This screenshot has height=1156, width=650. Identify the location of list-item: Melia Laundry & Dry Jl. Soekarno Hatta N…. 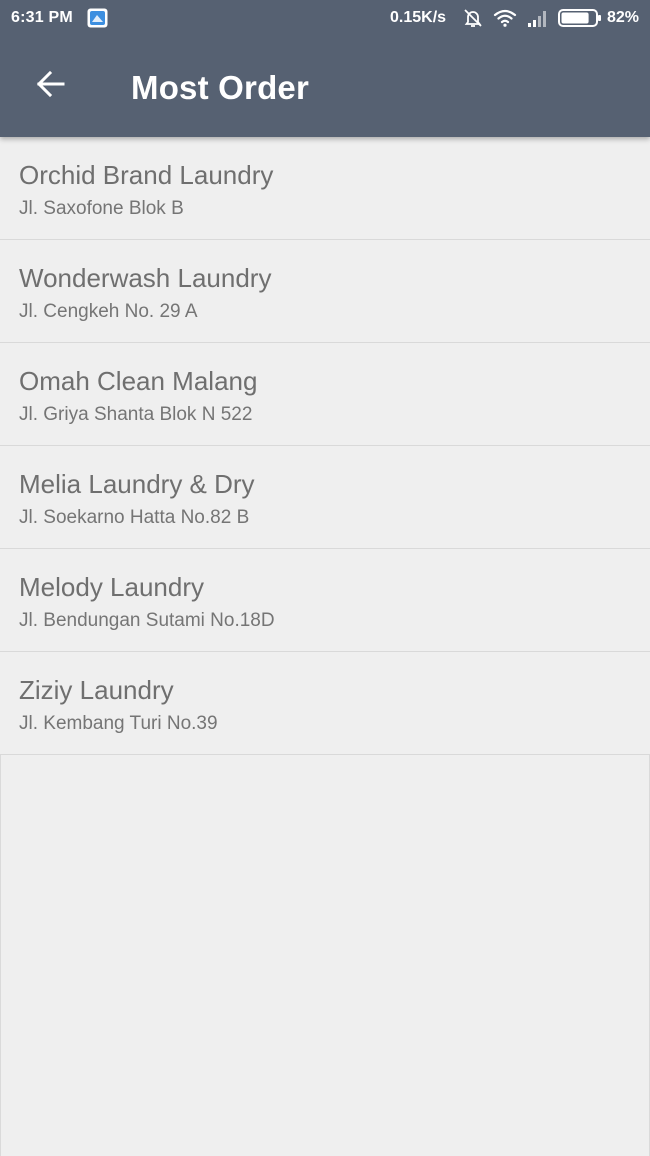
(325, 497).